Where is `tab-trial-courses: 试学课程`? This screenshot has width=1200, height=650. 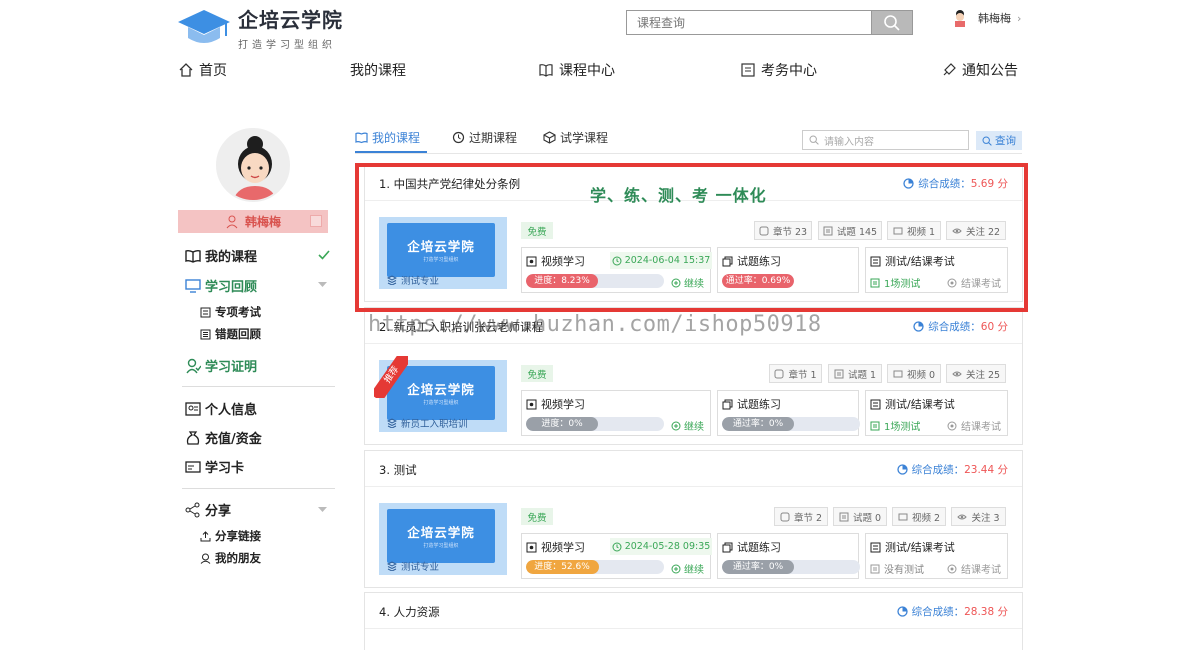
tab-trial-courses: 试学课程 is located at coordinates (575, 137).